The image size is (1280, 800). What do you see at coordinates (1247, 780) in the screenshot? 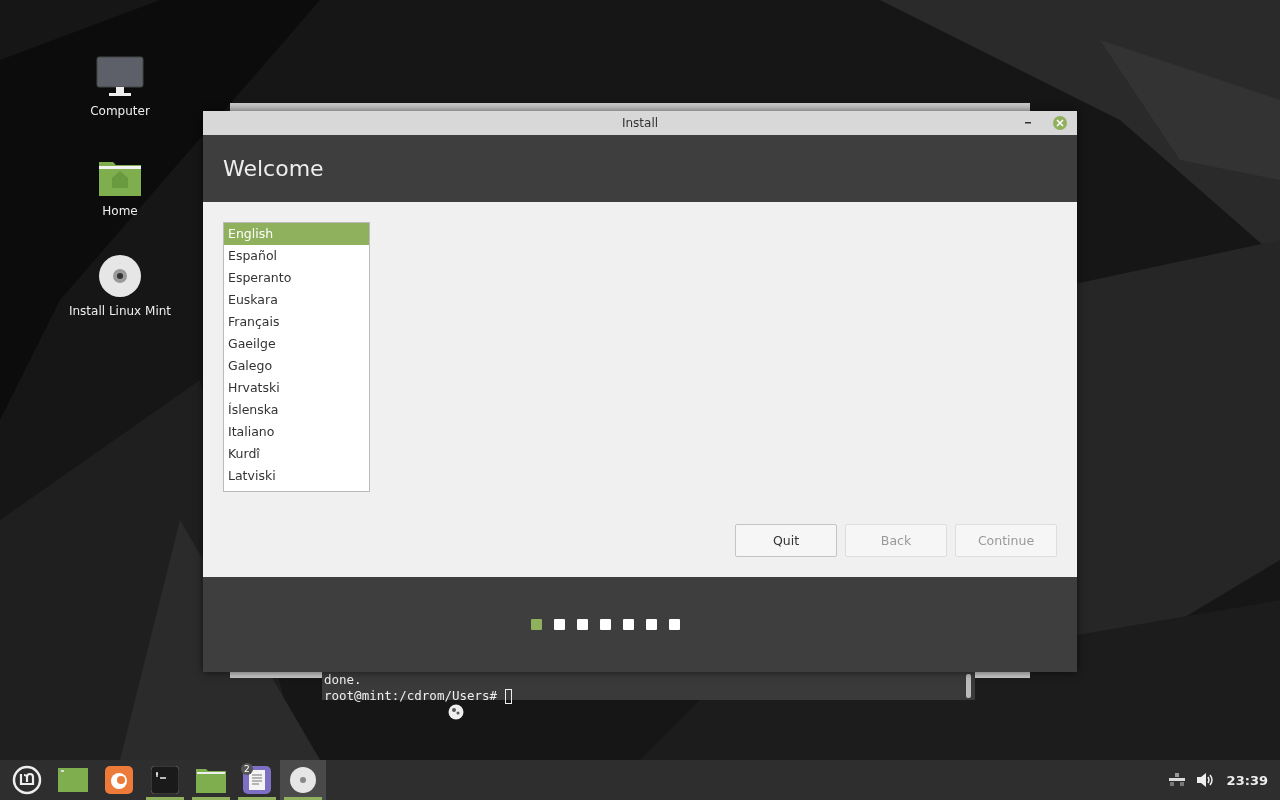
I see `clock: 23:39` at bounding box center [1247, 780].